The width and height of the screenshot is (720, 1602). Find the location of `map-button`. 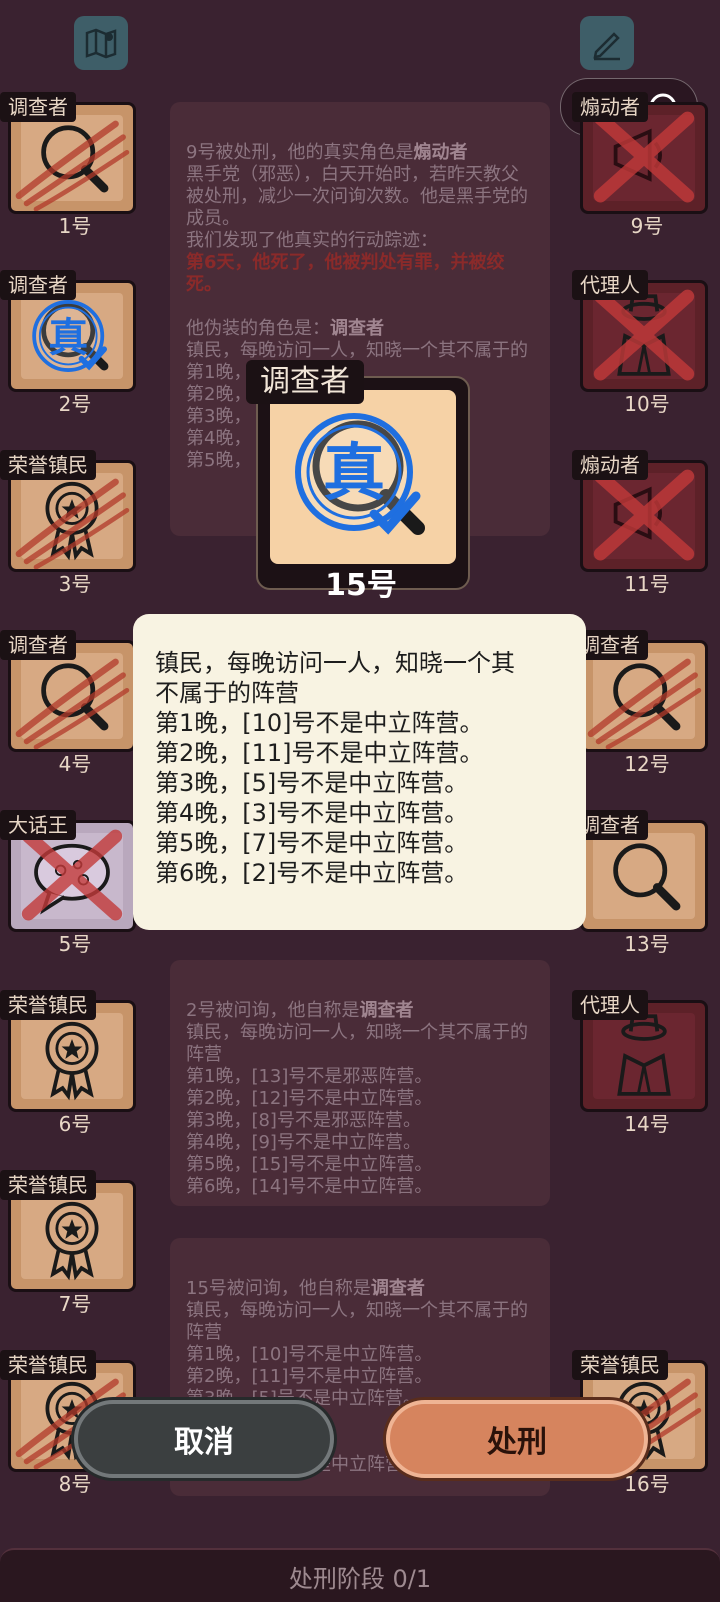

map-button is located at coordinates (101, 43).